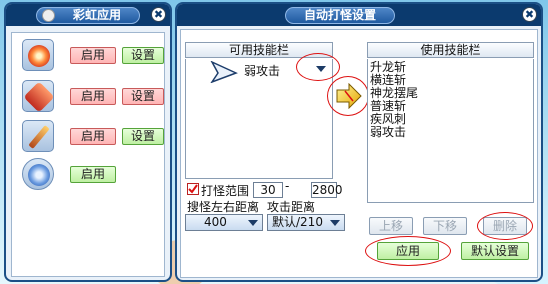 This screenshot has height=284, width=548. What do you see at coordinates (388, 132) in the screenshot?
I see `used-skill-item: 弱攻击` at bounding box center [388, 132].